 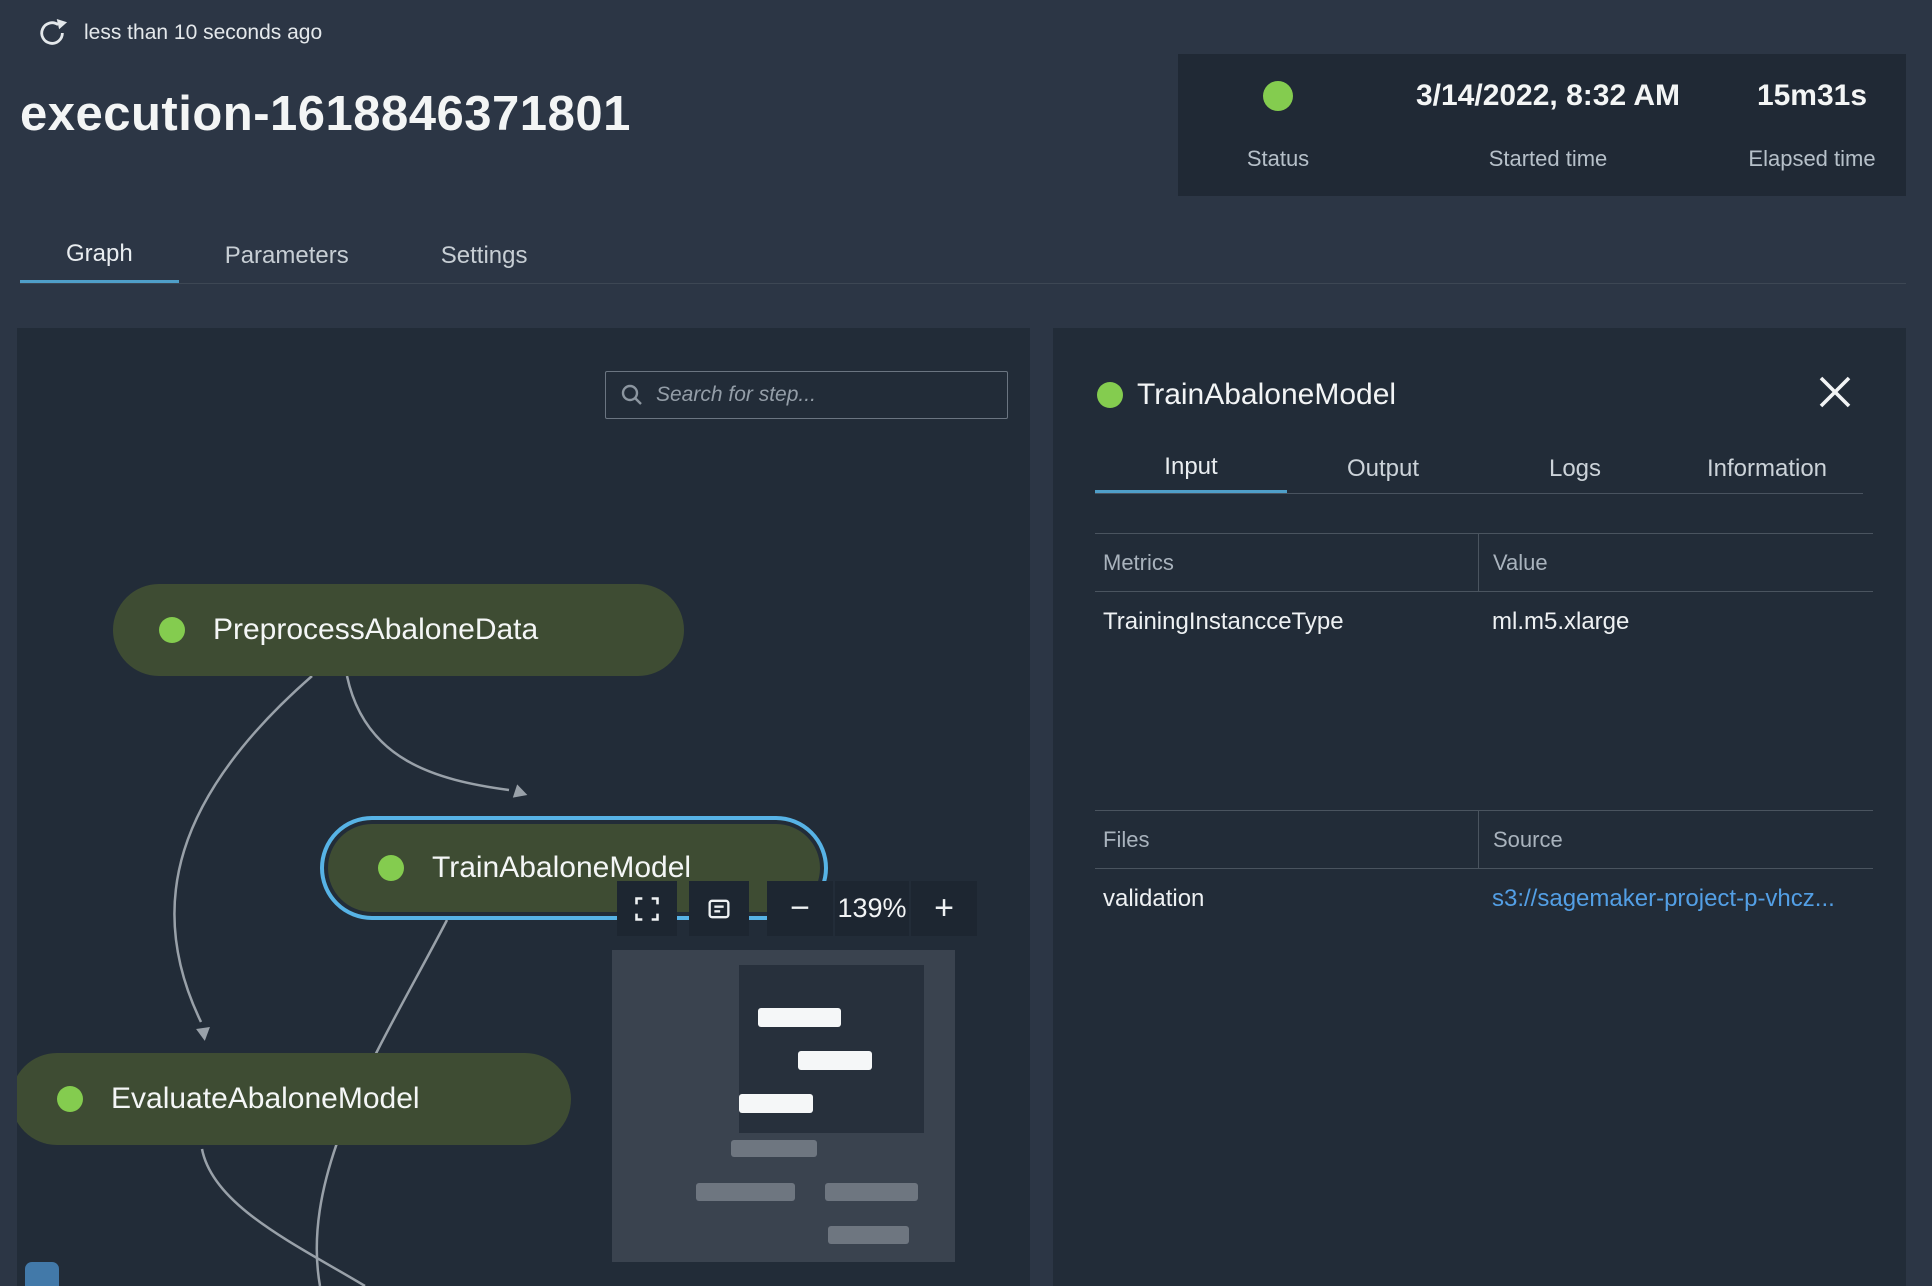 What do you see at coordinates (1575, 468) in the screenshot?
I see `tab-logs: Logs` at bounding box center [1575, 468].